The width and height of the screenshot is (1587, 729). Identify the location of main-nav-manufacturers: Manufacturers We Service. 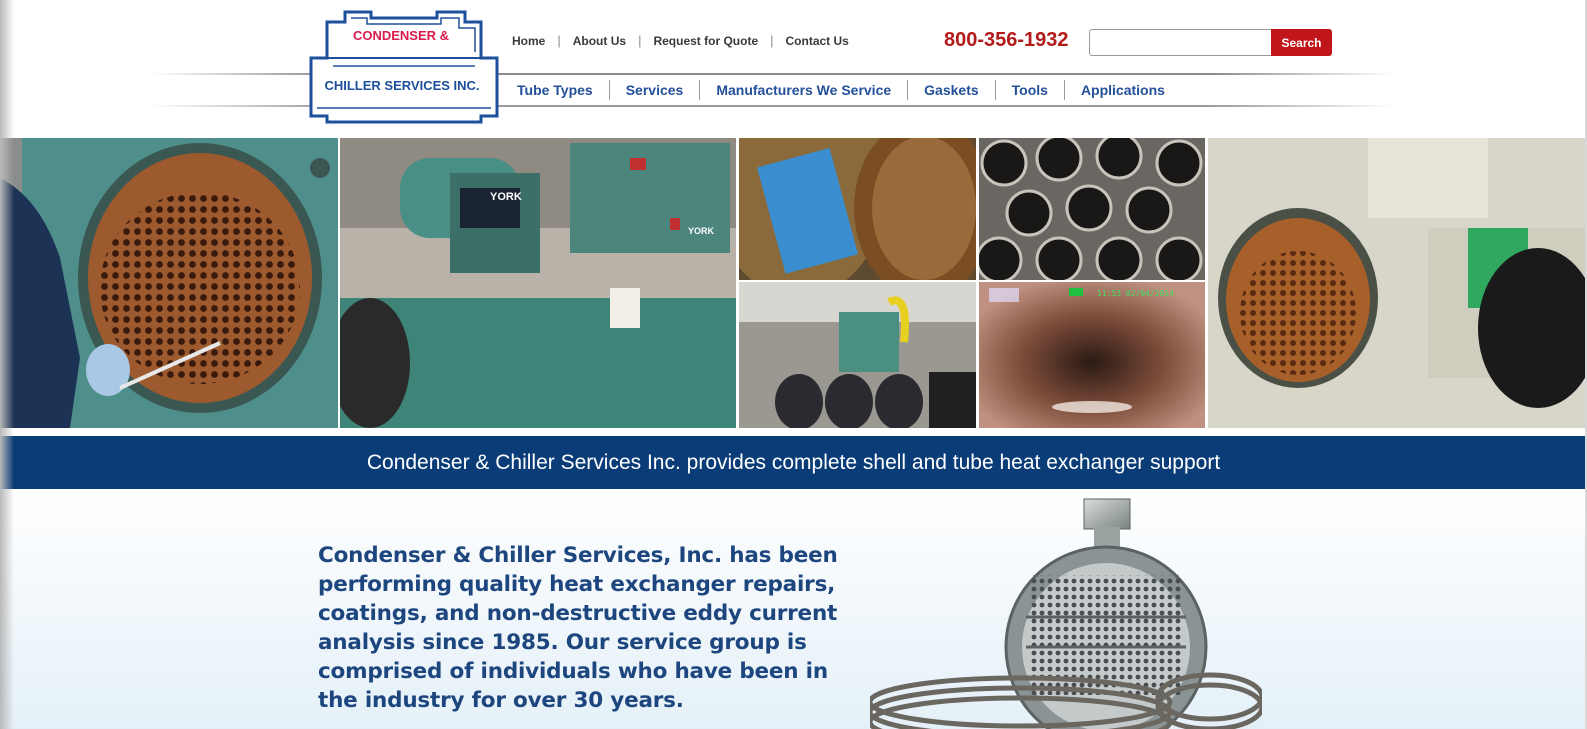
(803, 90).